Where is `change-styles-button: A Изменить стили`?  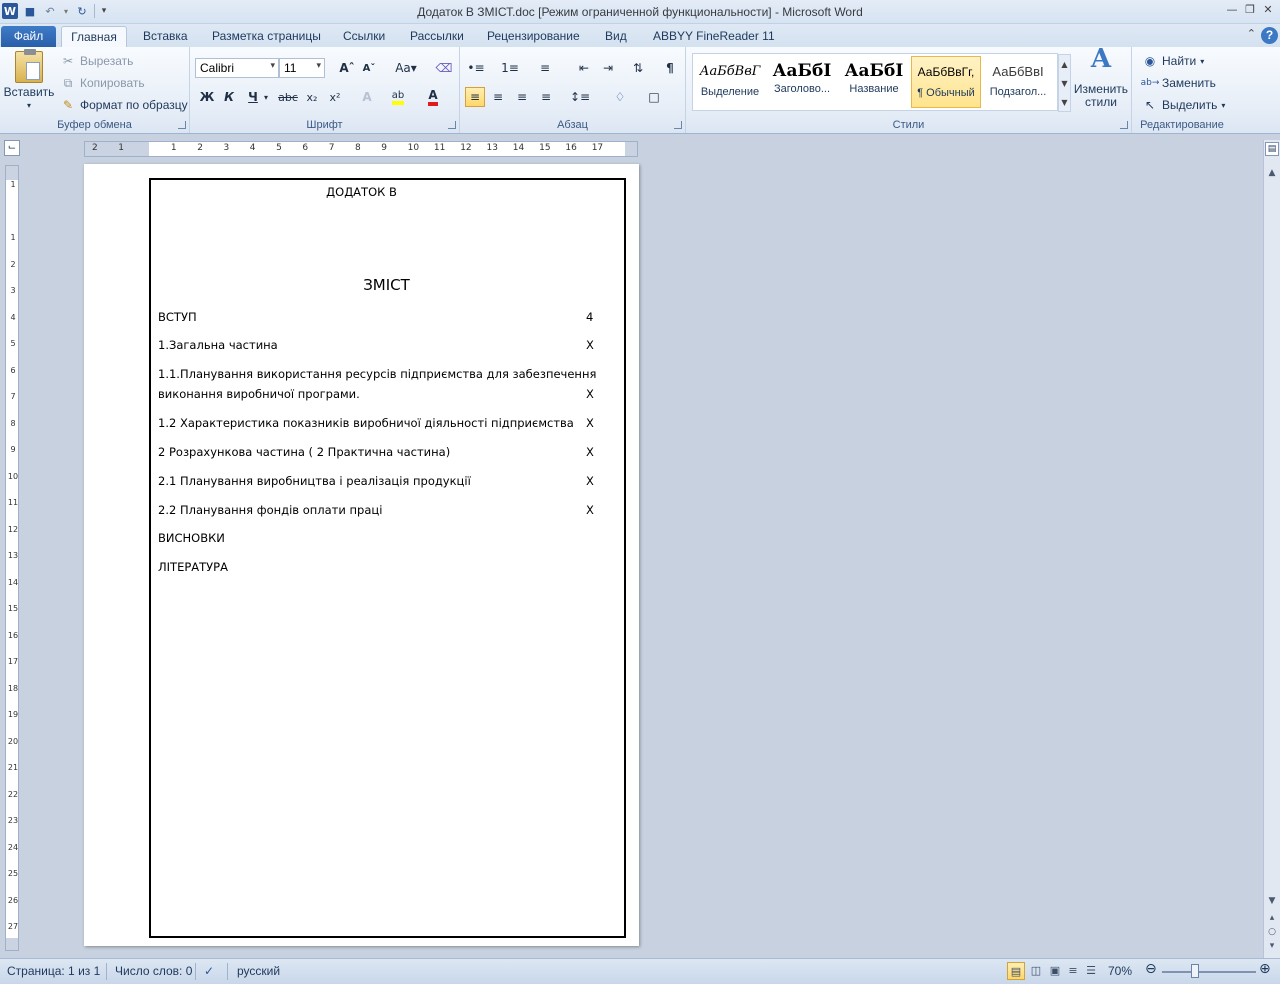 change-styles-button: A Изменить стили is located at coordinates (1101, 77).